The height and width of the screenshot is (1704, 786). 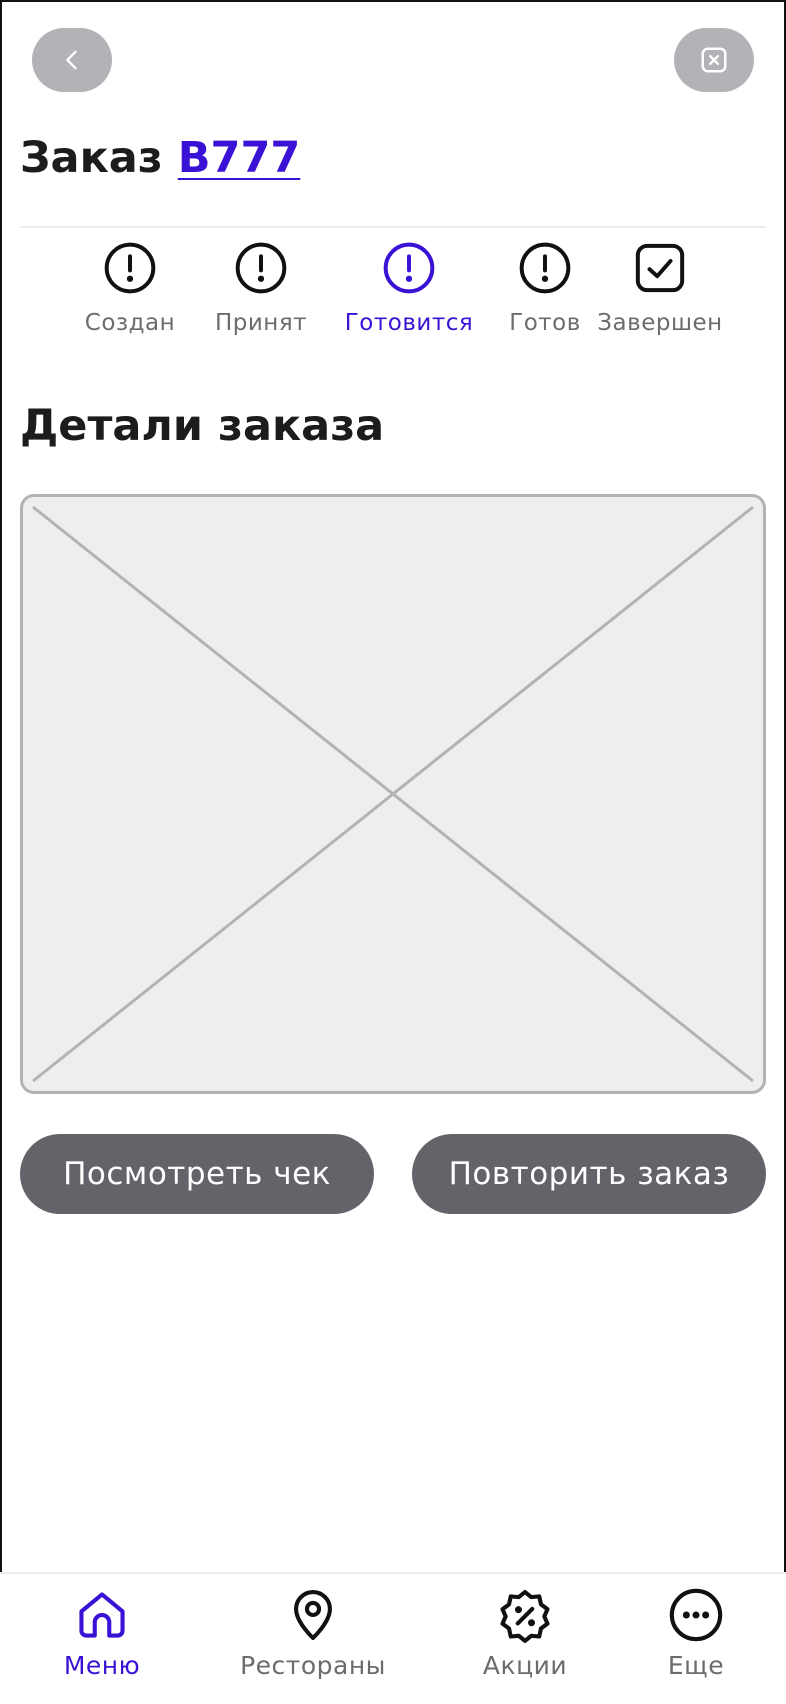 I want to click on map-pin-icon, so click(x=313, y=1615).